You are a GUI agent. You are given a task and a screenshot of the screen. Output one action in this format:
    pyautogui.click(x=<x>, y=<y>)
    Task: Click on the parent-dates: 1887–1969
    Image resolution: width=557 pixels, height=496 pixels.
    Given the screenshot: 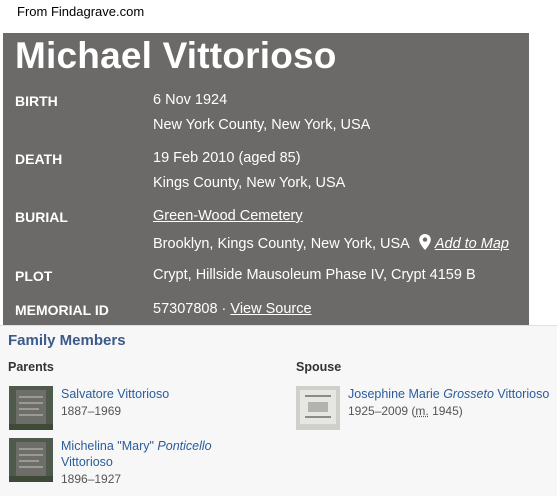 What is the action you would take?
    pyautogui.click(x=91, y=411)
    